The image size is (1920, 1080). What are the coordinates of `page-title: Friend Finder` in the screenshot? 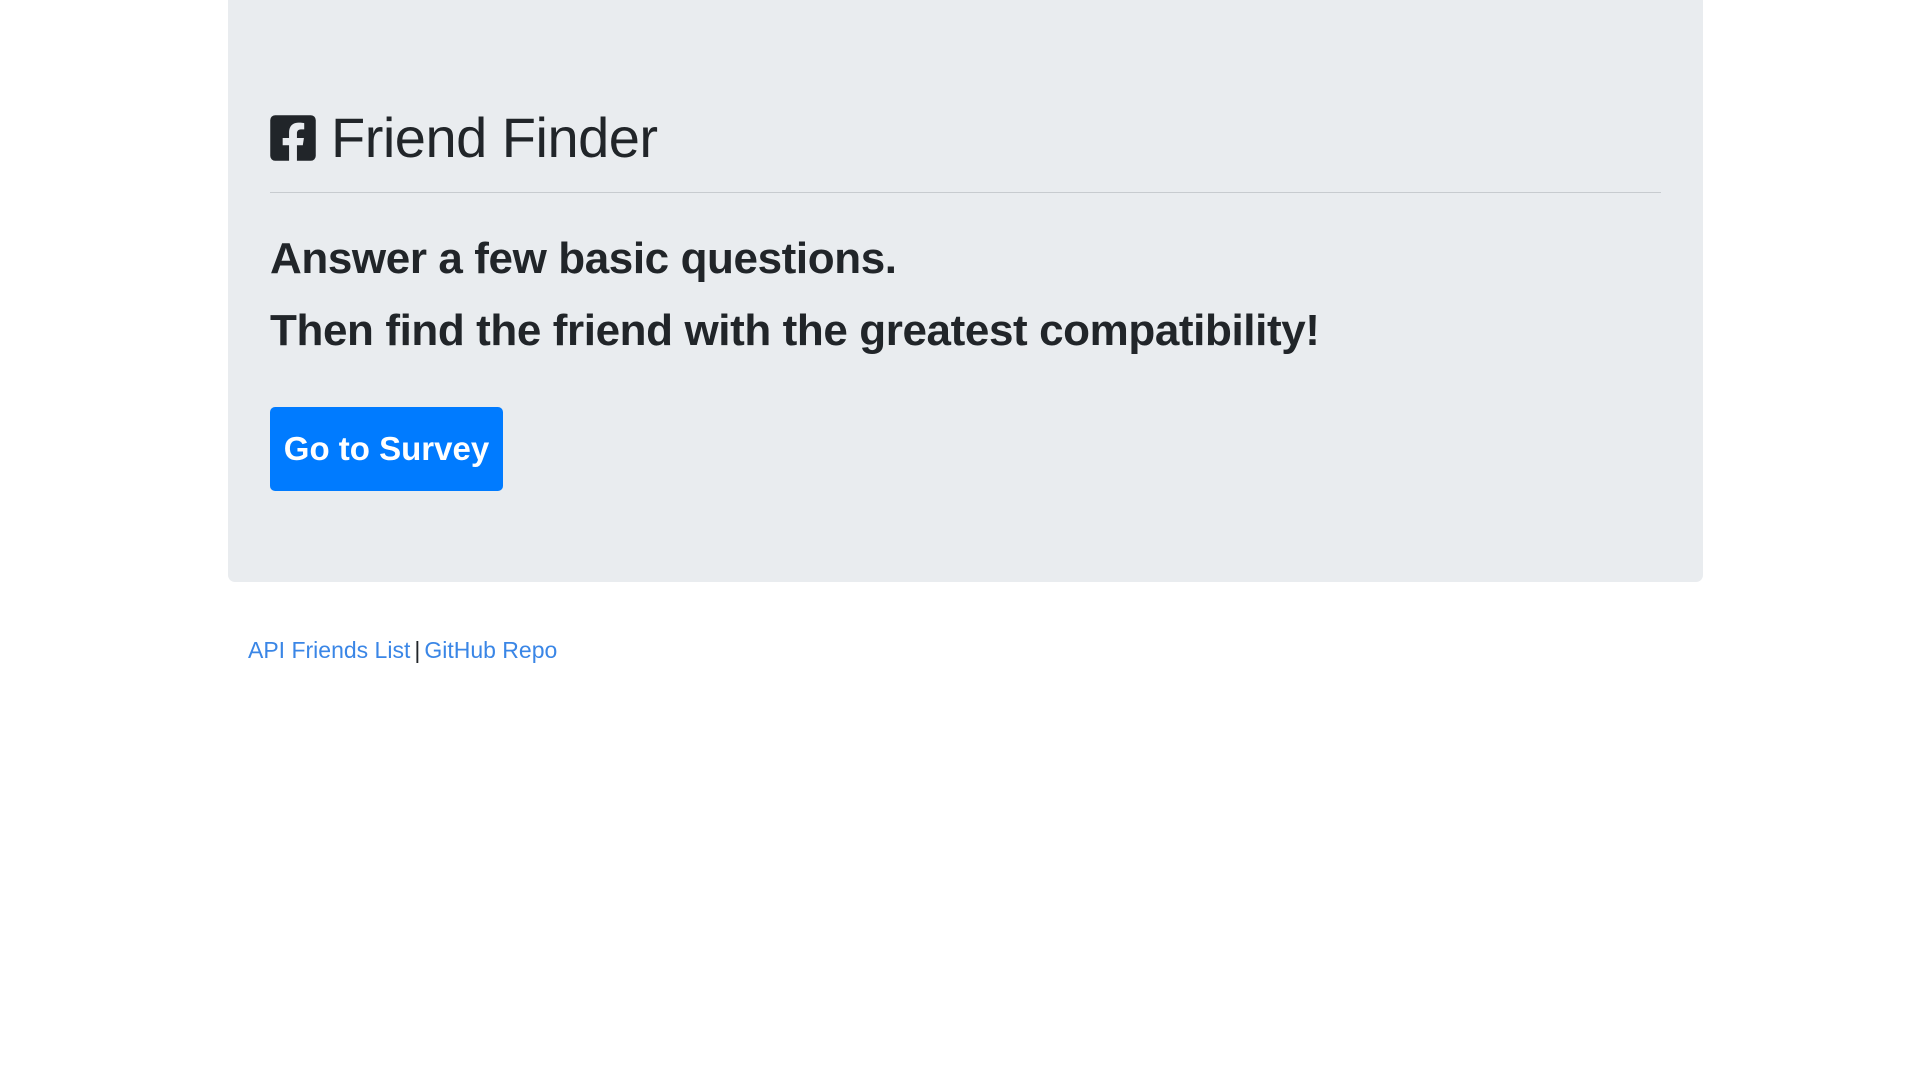 It's located at (494, 137).